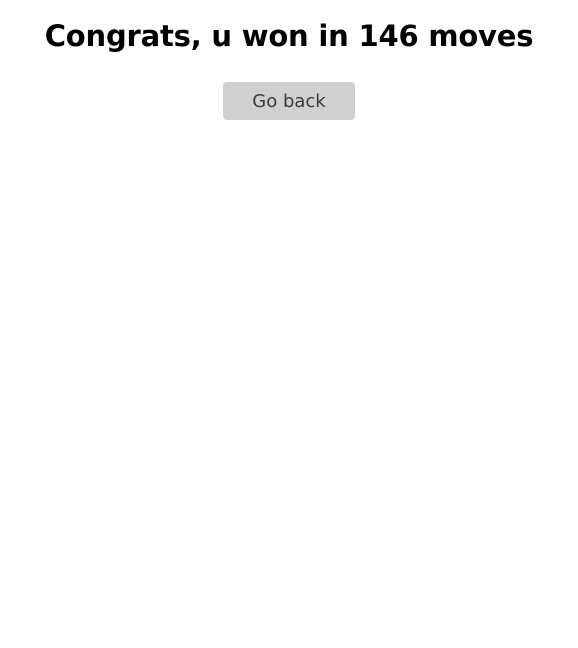 Image resolution: width=578 pixels, height=648 pixels. Describe the element at coordinates (289, 101) in the screenshot. I see `go-back-button: Go back` at that location.